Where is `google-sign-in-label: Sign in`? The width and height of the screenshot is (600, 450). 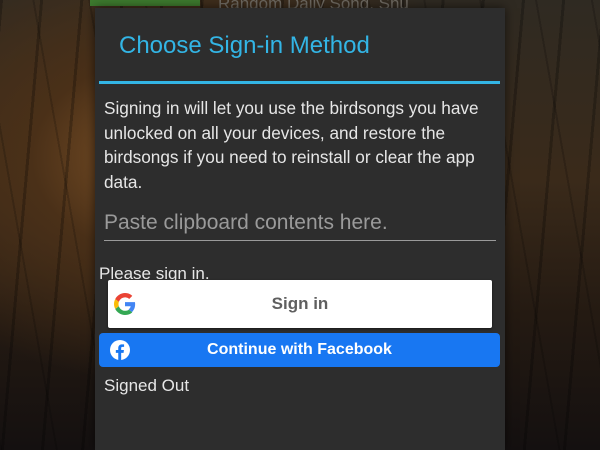 google-sign-in-label: Sign in is located at coordinates (300, 303).